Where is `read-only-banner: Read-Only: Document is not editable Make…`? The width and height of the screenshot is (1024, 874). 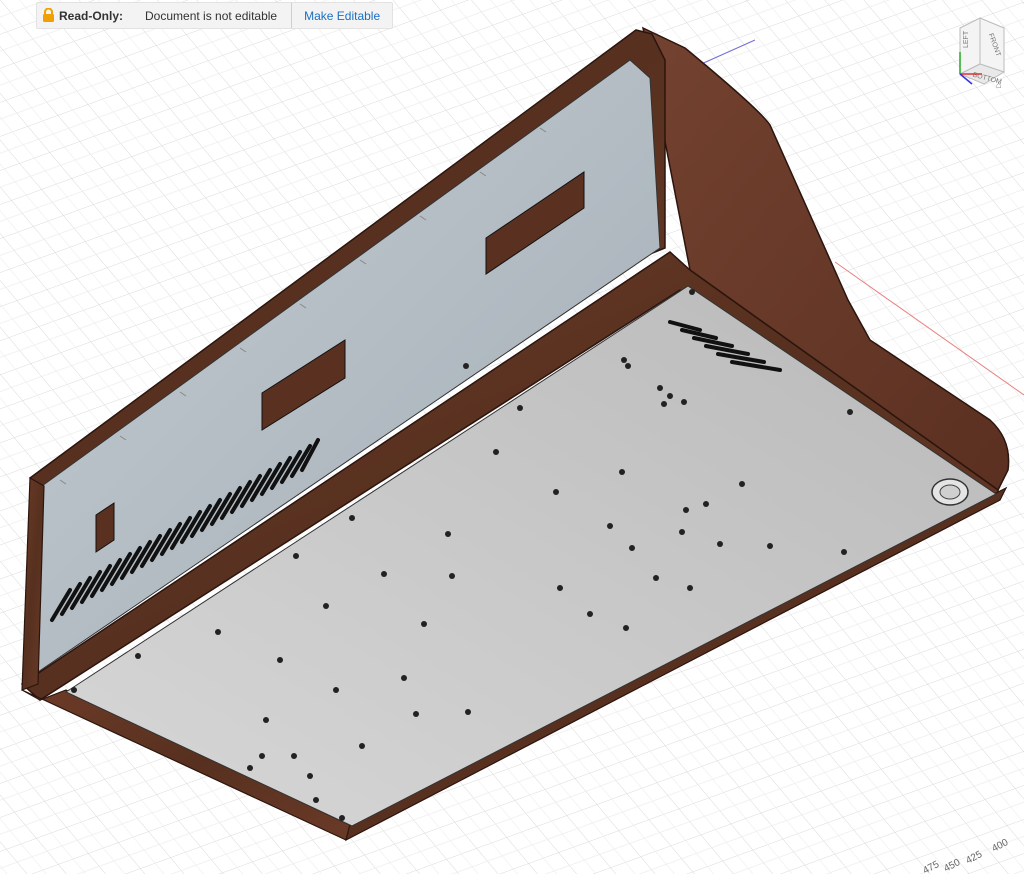
read-only-banner: Read-Only: Document is not editable Make… is located at coordinates (215, 15).